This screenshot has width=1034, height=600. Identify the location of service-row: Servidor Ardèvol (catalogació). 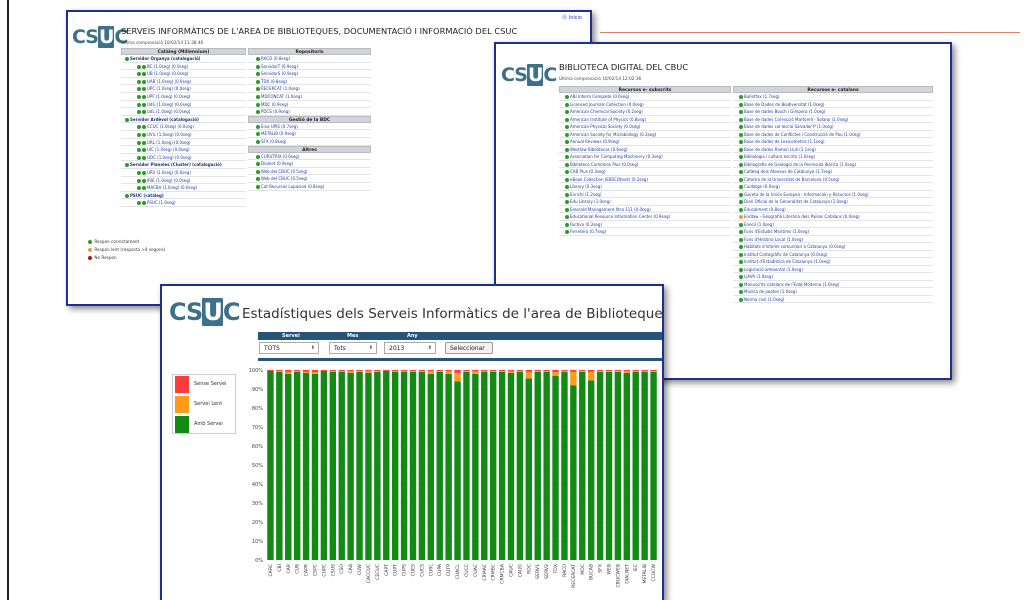
(183, 120).